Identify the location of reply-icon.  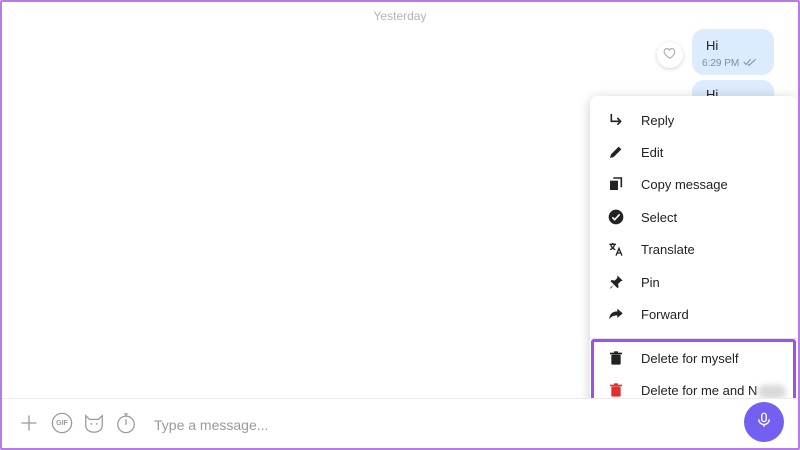
(616, 120).